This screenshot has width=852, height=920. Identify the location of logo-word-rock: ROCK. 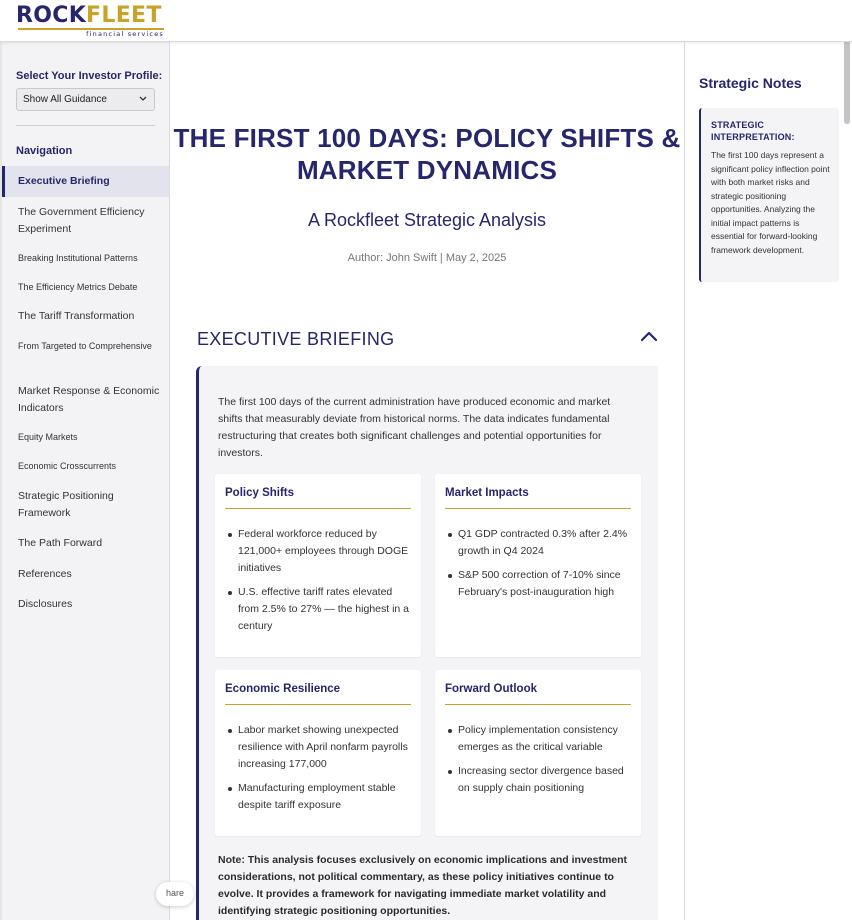
(51, 15).